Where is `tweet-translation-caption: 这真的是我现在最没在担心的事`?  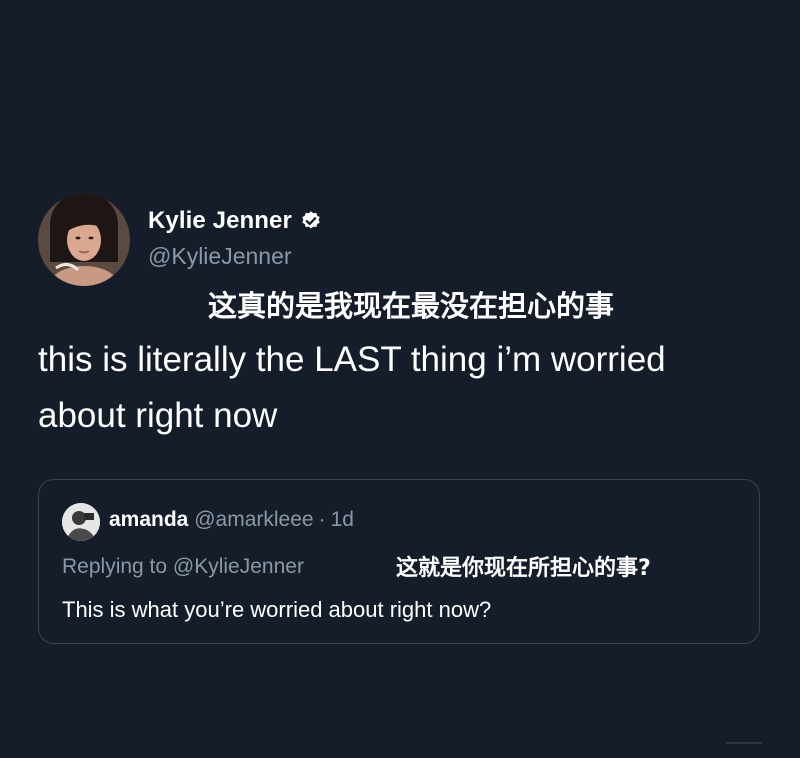 tweet-translation-caption: 这真的是我现在最没在担心的事 is located at coordinates (411, 306).